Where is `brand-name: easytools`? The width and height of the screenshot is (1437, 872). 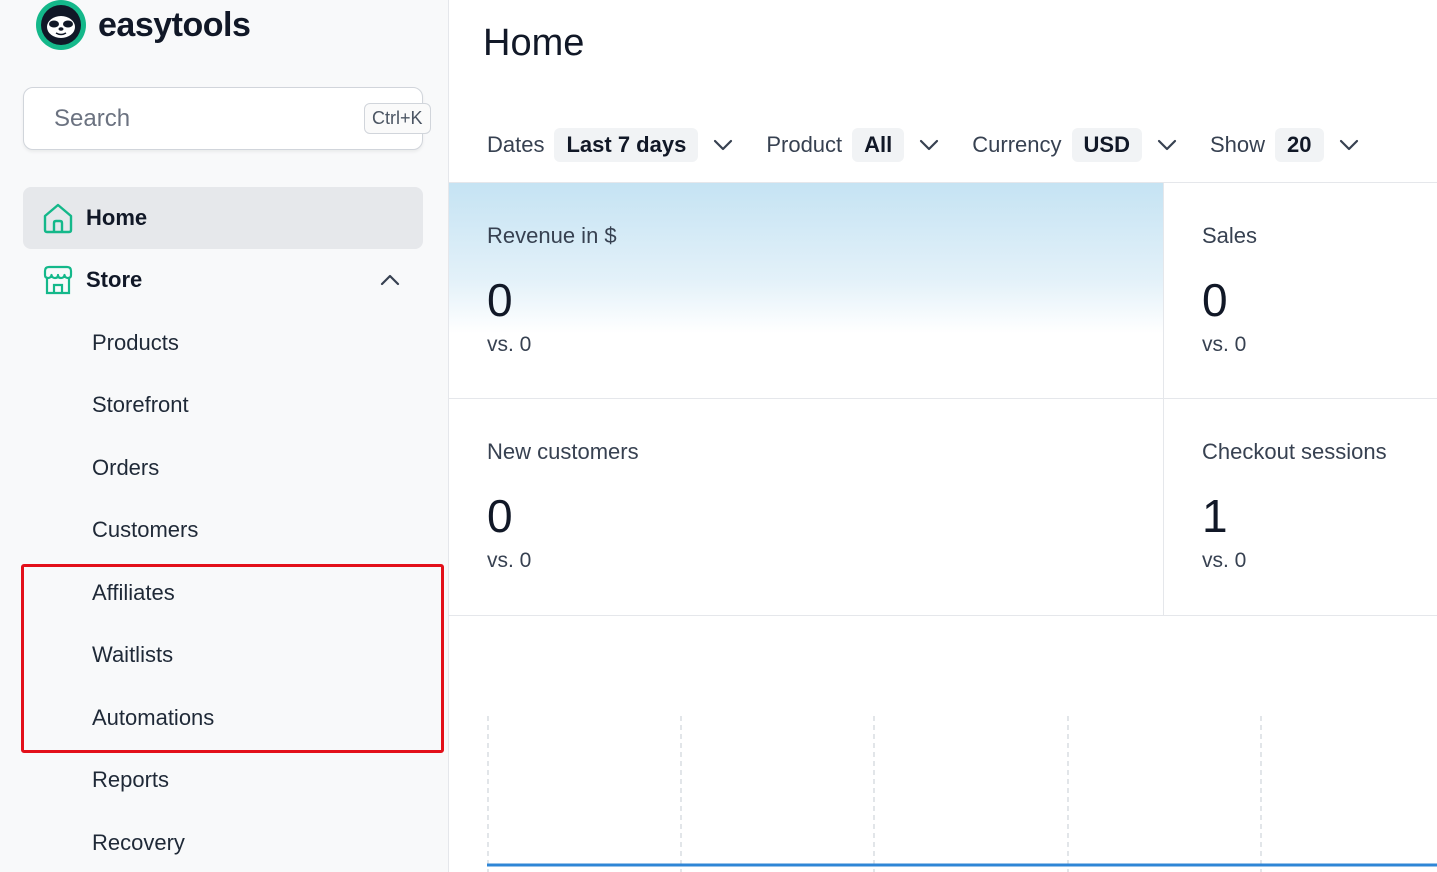 brand-name: easytools is located at coordinates (174, 24).